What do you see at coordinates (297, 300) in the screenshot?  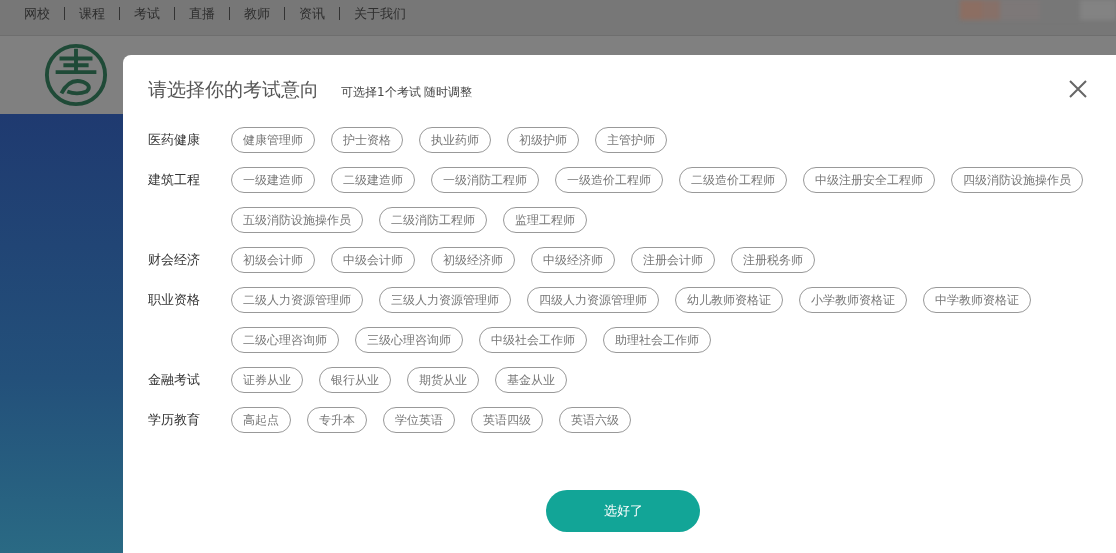 I see `exam-tag: 二级人力资源管理师` at bounding box center [297, 300].